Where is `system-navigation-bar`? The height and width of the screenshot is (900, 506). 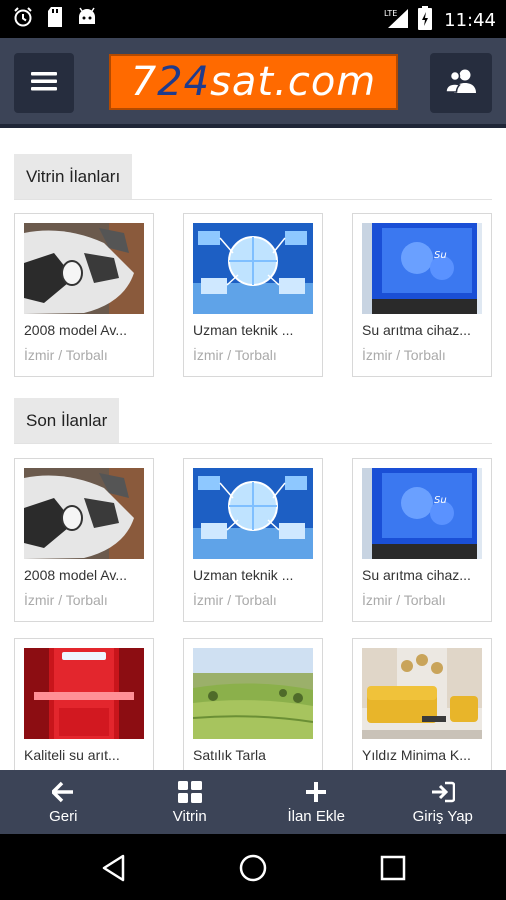
system-navigation-bar is located at coordinates (253, 867).